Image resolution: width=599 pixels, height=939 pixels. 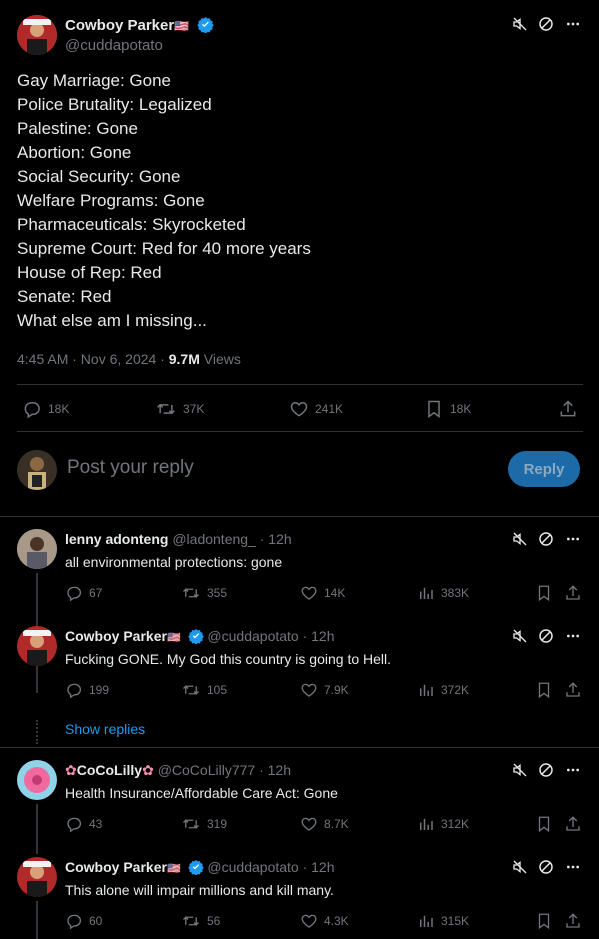 What do you see at coordinates (426, 921) in the screenshot?
I see `views-chart-icon` at bounding box center [426, 921].